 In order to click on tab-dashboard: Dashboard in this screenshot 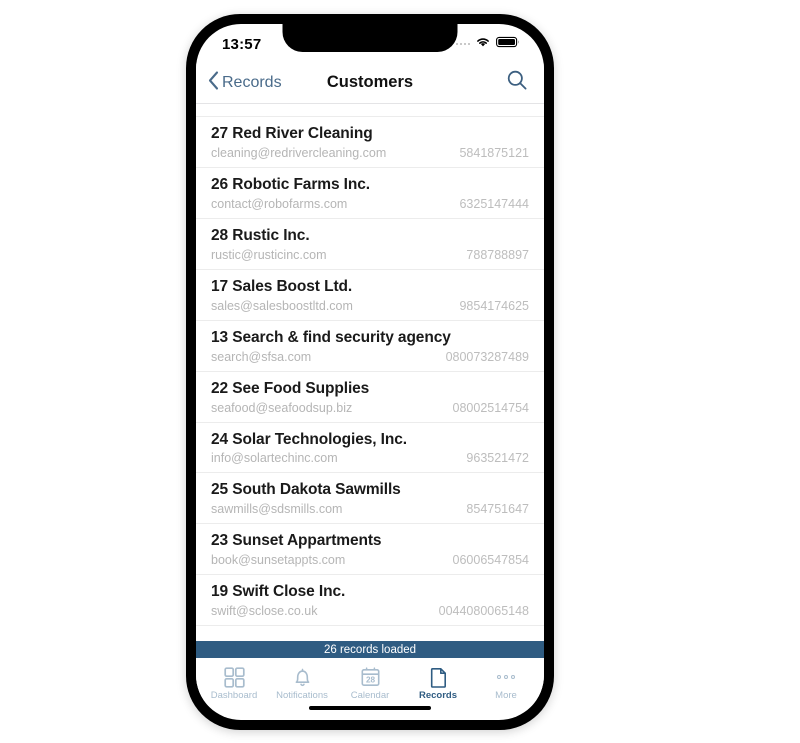, I will do `click(234, 683)`.